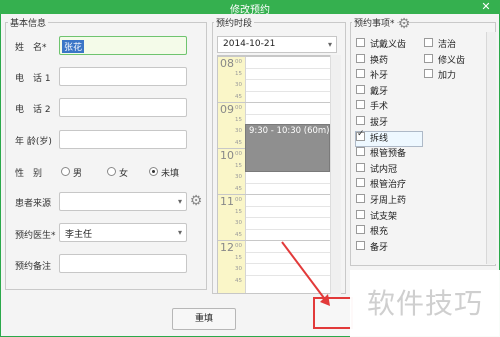 This screenshot has height=337, width=500. What do you see at coordinates (33, 204) in the screenshot?
I see `source-label: 患者来源` at bounding box center [33, 204].